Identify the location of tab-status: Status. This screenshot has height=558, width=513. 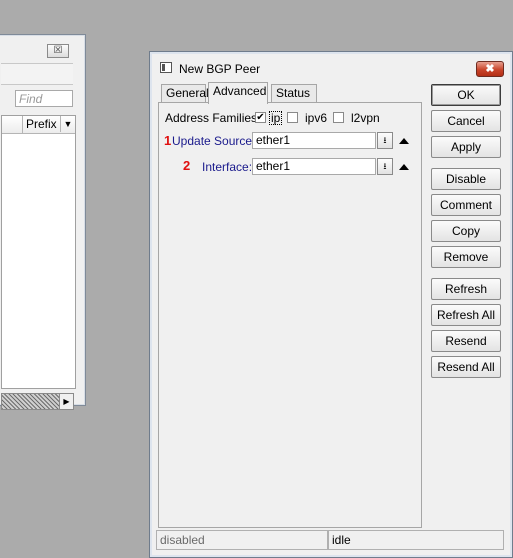
(294, 93).